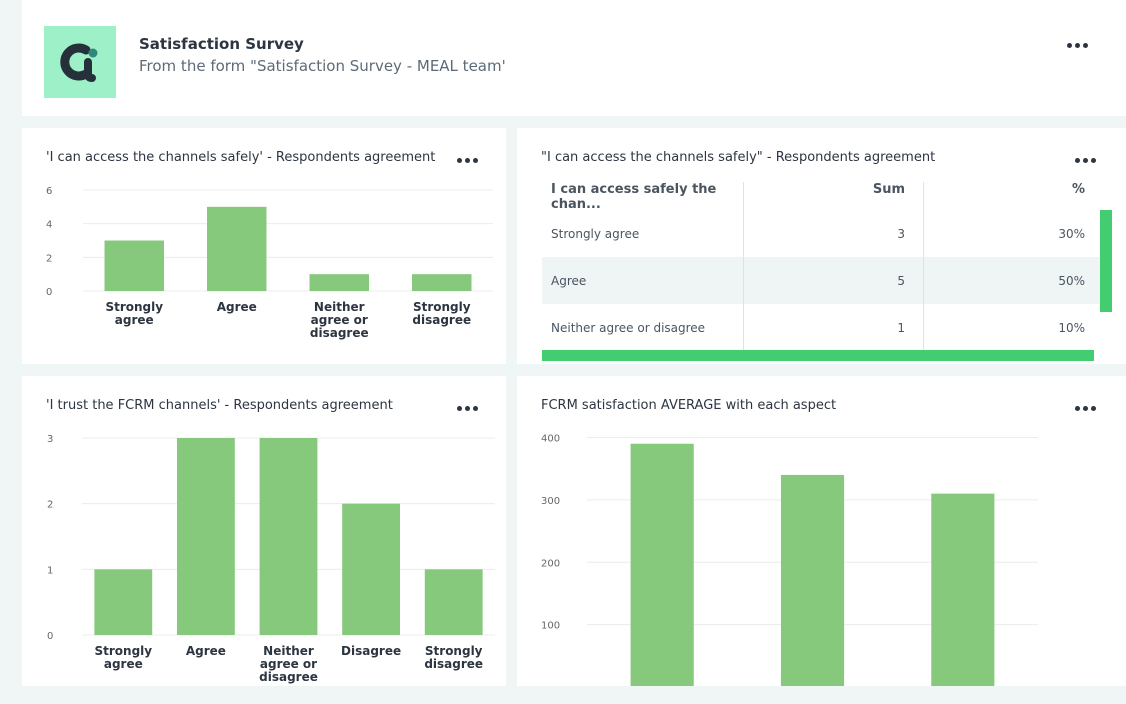 The height and width of the screenshot is (704, 1126). I want to click on column-header-sum: Sum, so click(834, 196).